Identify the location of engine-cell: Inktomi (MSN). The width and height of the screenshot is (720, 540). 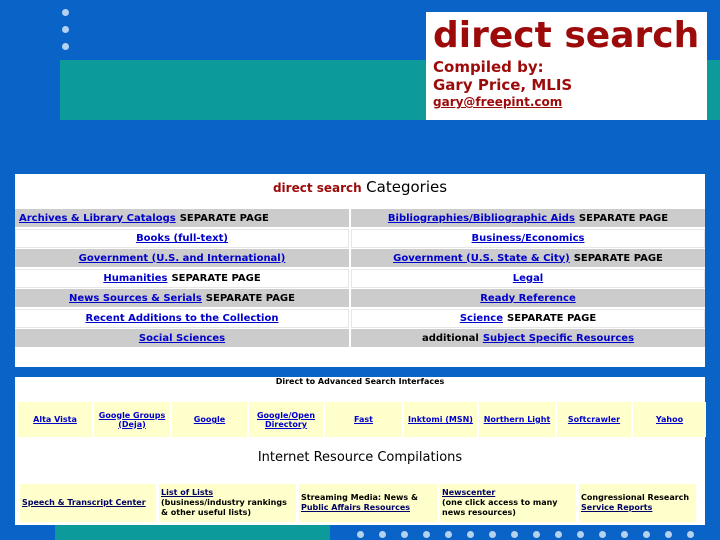
(440, 419).